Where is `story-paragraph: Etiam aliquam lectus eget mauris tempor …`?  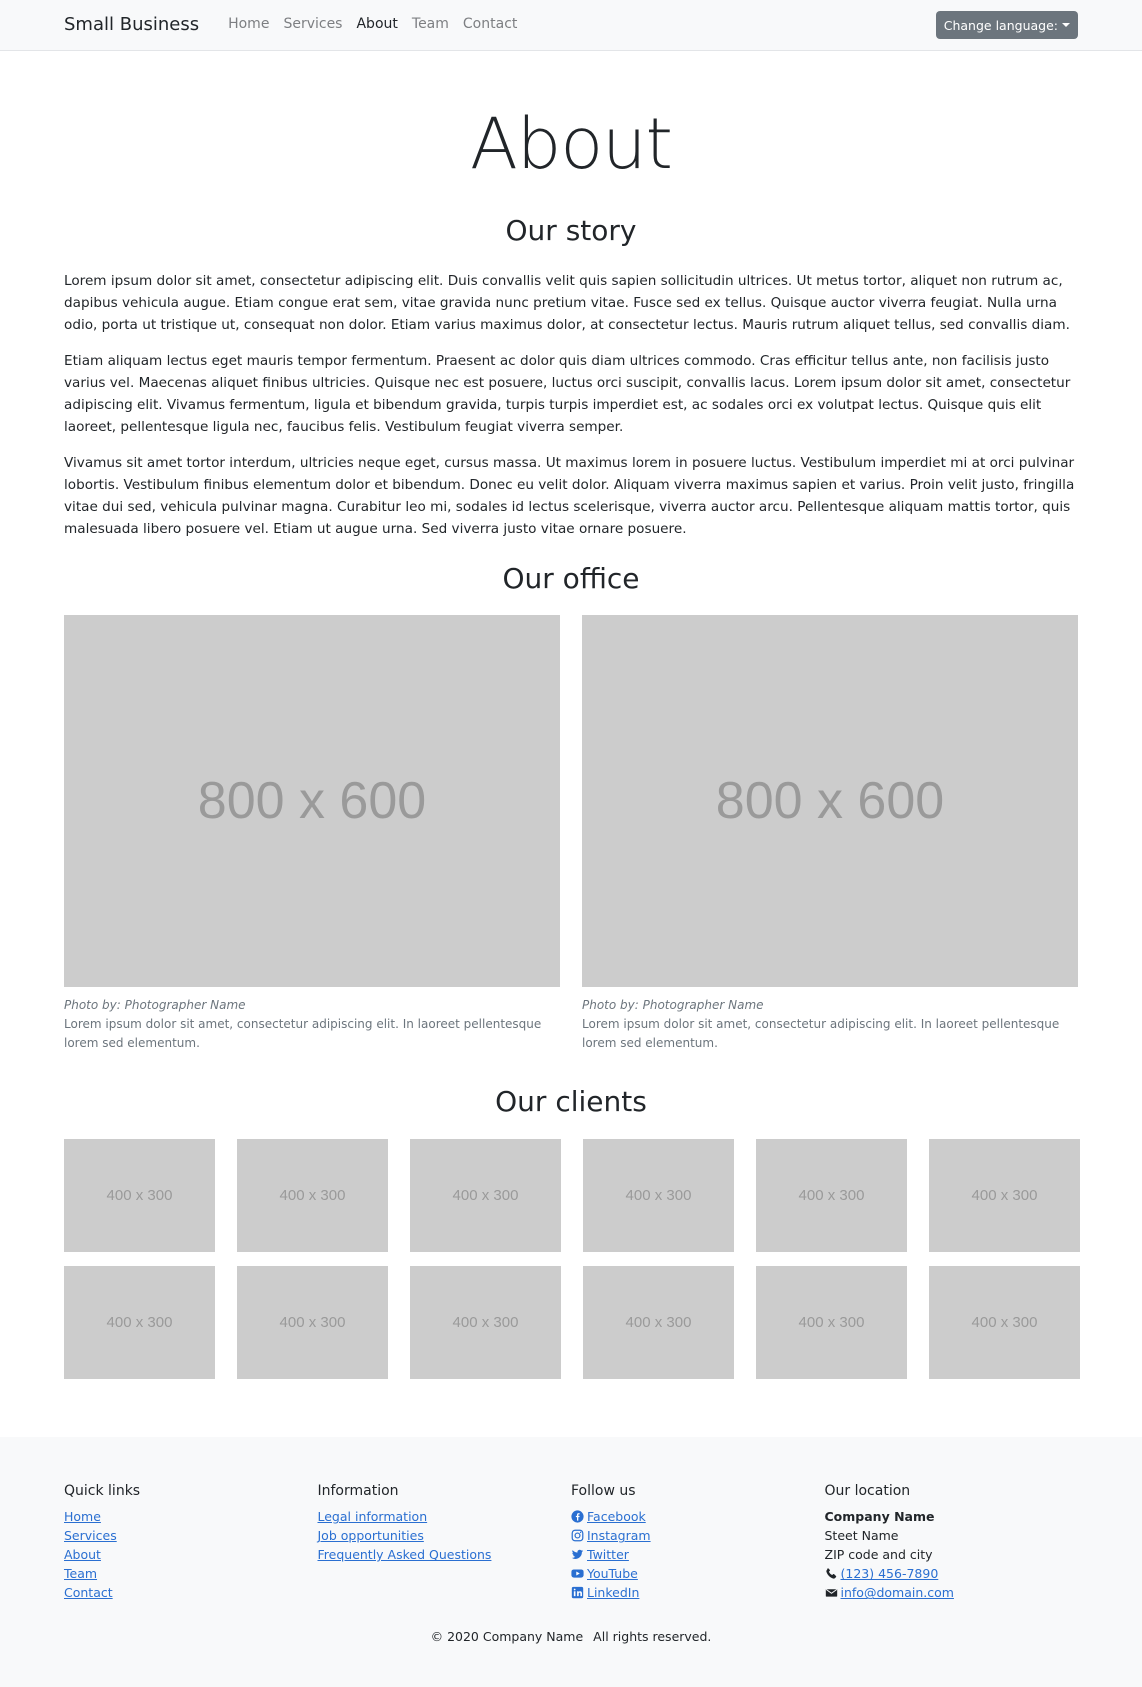 story-paragraph: Etiam aliquam lectus eget mauris tempor … is located at coordinates (567, 393).